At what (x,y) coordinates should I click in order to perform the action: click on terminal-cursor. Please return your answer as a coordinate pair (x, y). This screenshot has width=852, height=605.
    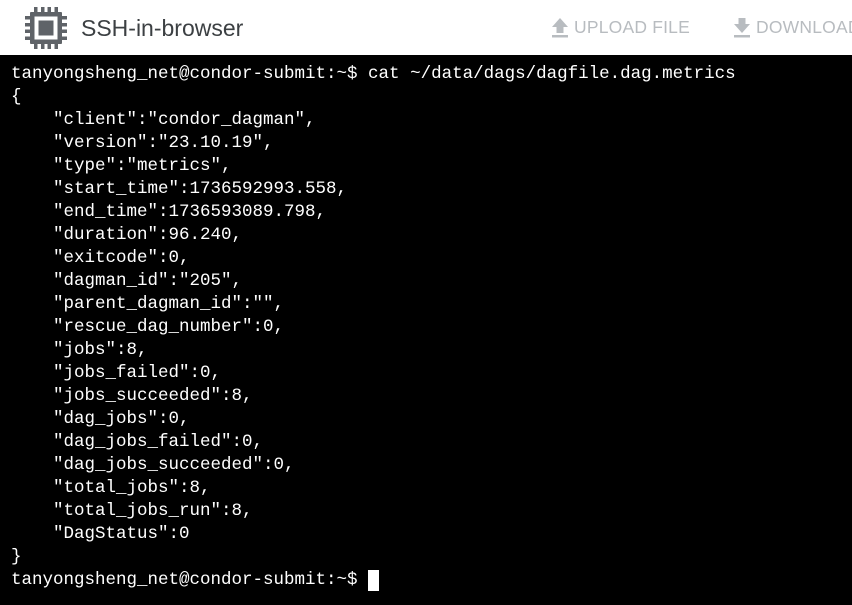
    Looking at the image, I should click on (373, 580).